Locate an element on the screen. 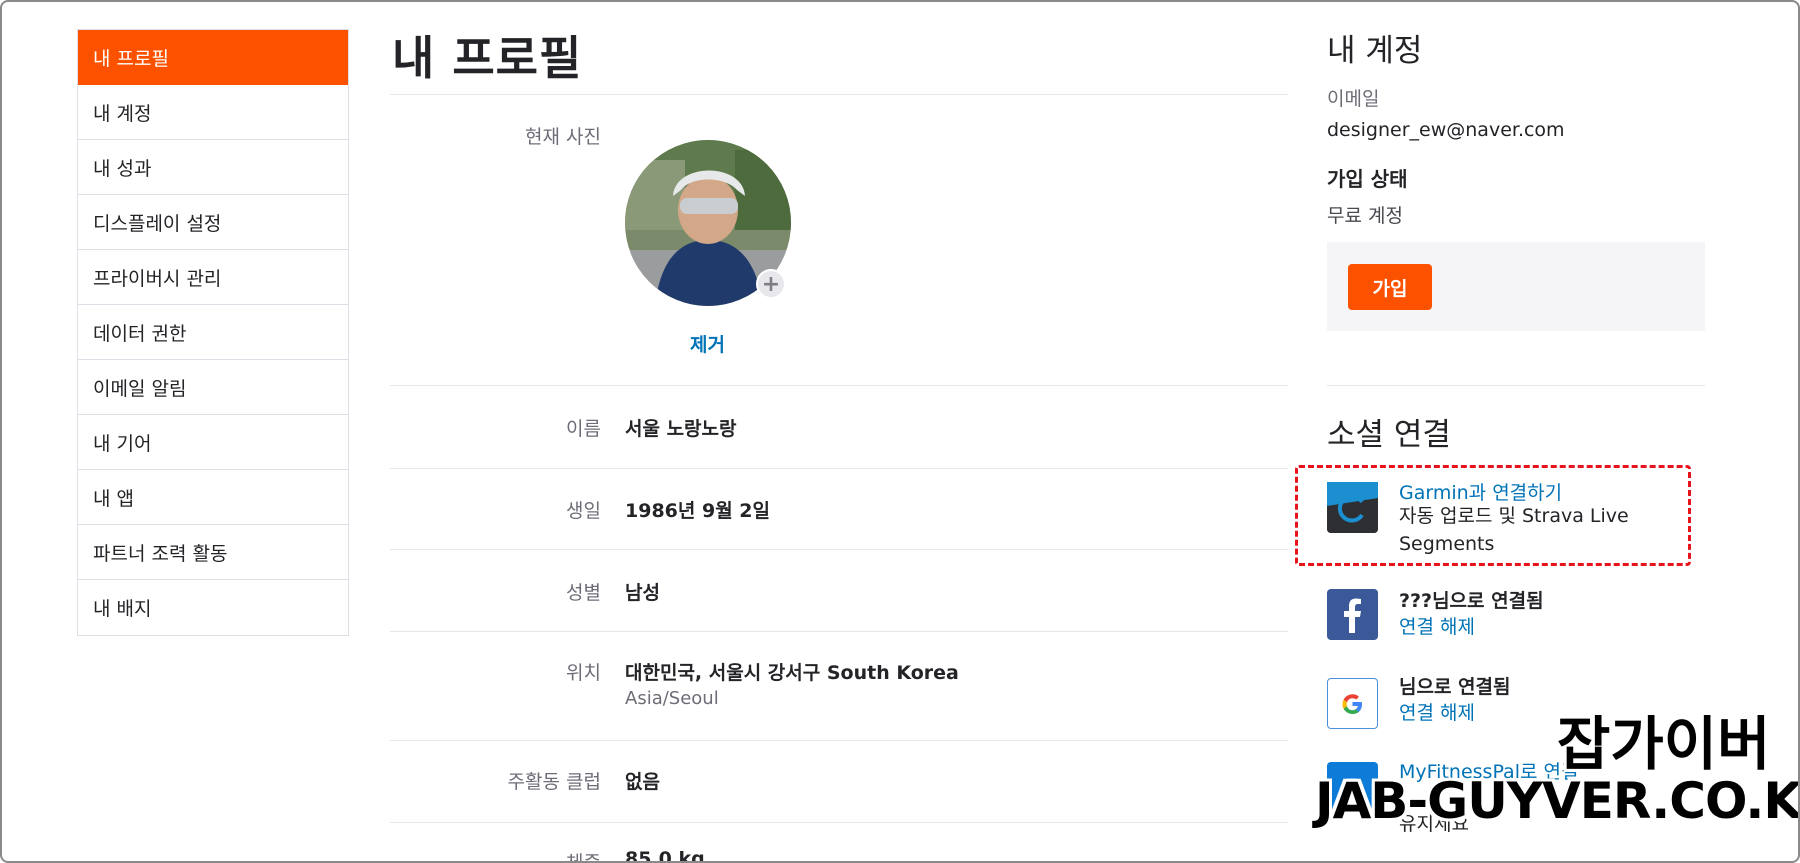 The width and height of the screenshot is (1800, 863). facebook-icon is located at coordinates (1352, 614).